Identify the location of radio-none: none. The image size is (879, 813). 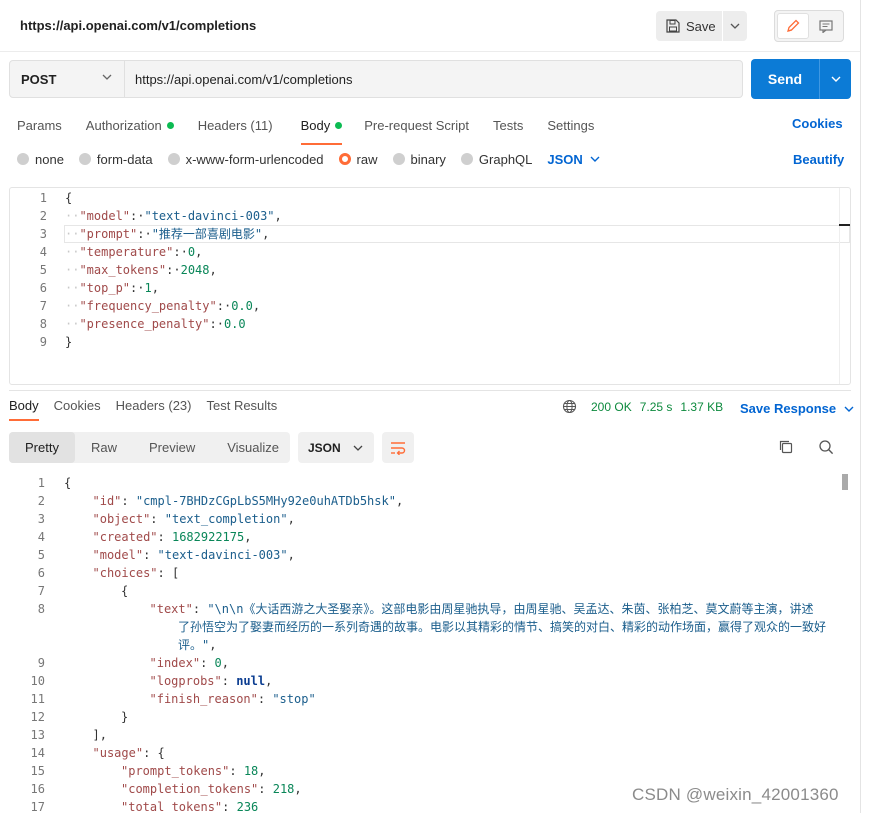
(40, 159).